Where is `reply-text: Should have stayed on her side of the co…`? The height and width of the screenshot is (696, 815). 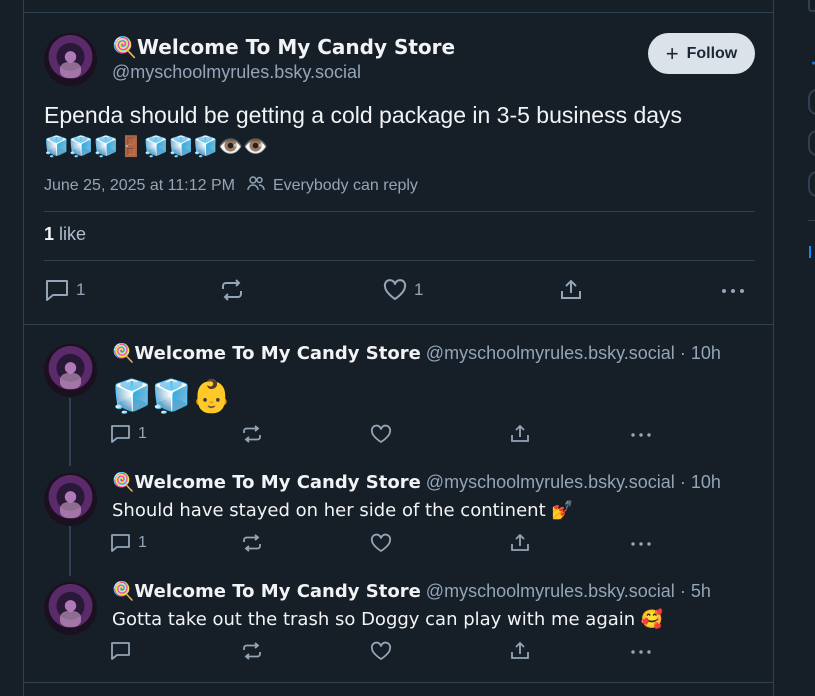 reply-text: Should have stayed on her side of the co… is located at coordinates (343, 510).